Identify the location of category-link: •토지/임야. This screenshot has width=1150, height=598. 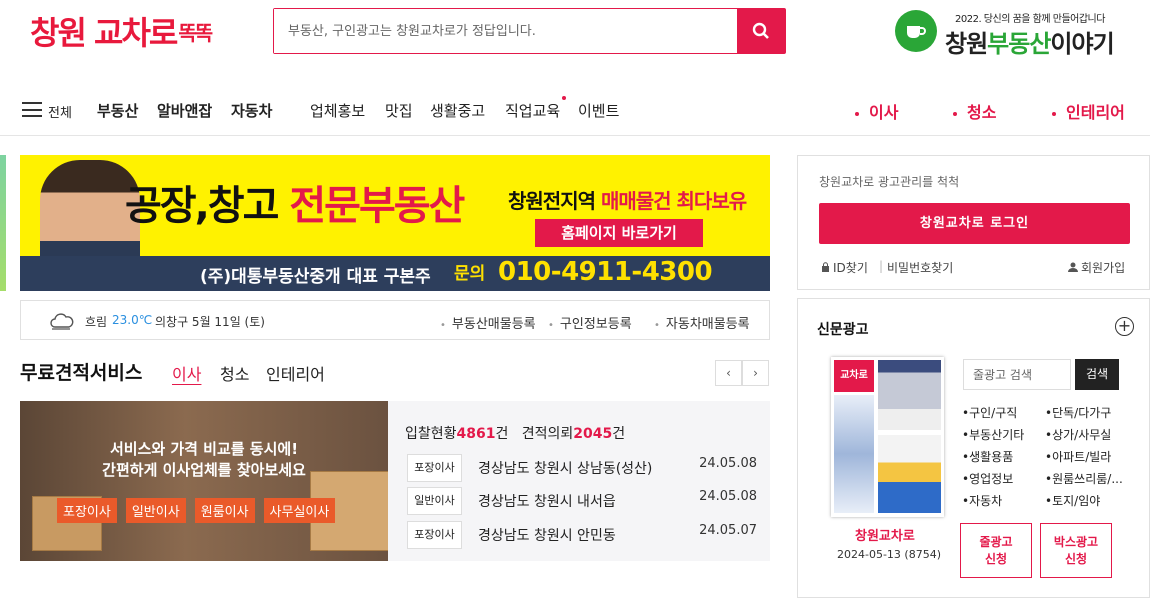
(1072, 500).